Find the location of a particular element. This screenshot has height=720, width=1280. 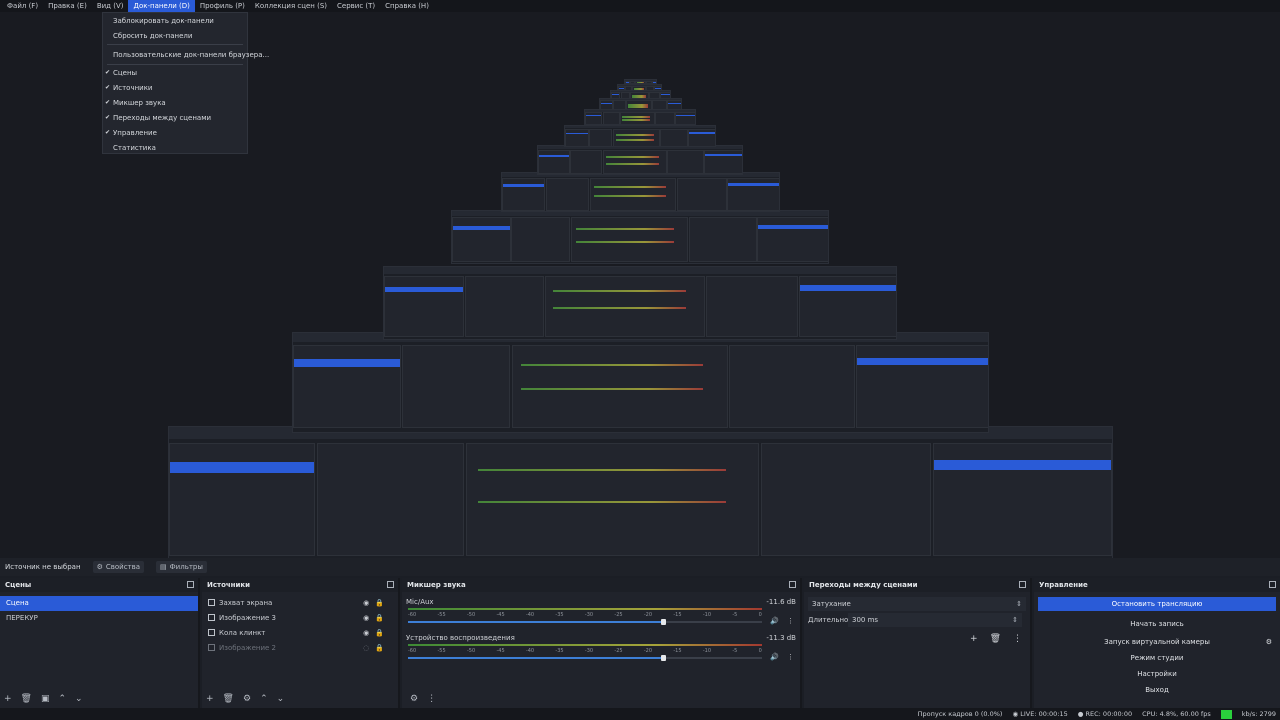

menu-edit: Правка (E) is located at coordinates (67, 6).